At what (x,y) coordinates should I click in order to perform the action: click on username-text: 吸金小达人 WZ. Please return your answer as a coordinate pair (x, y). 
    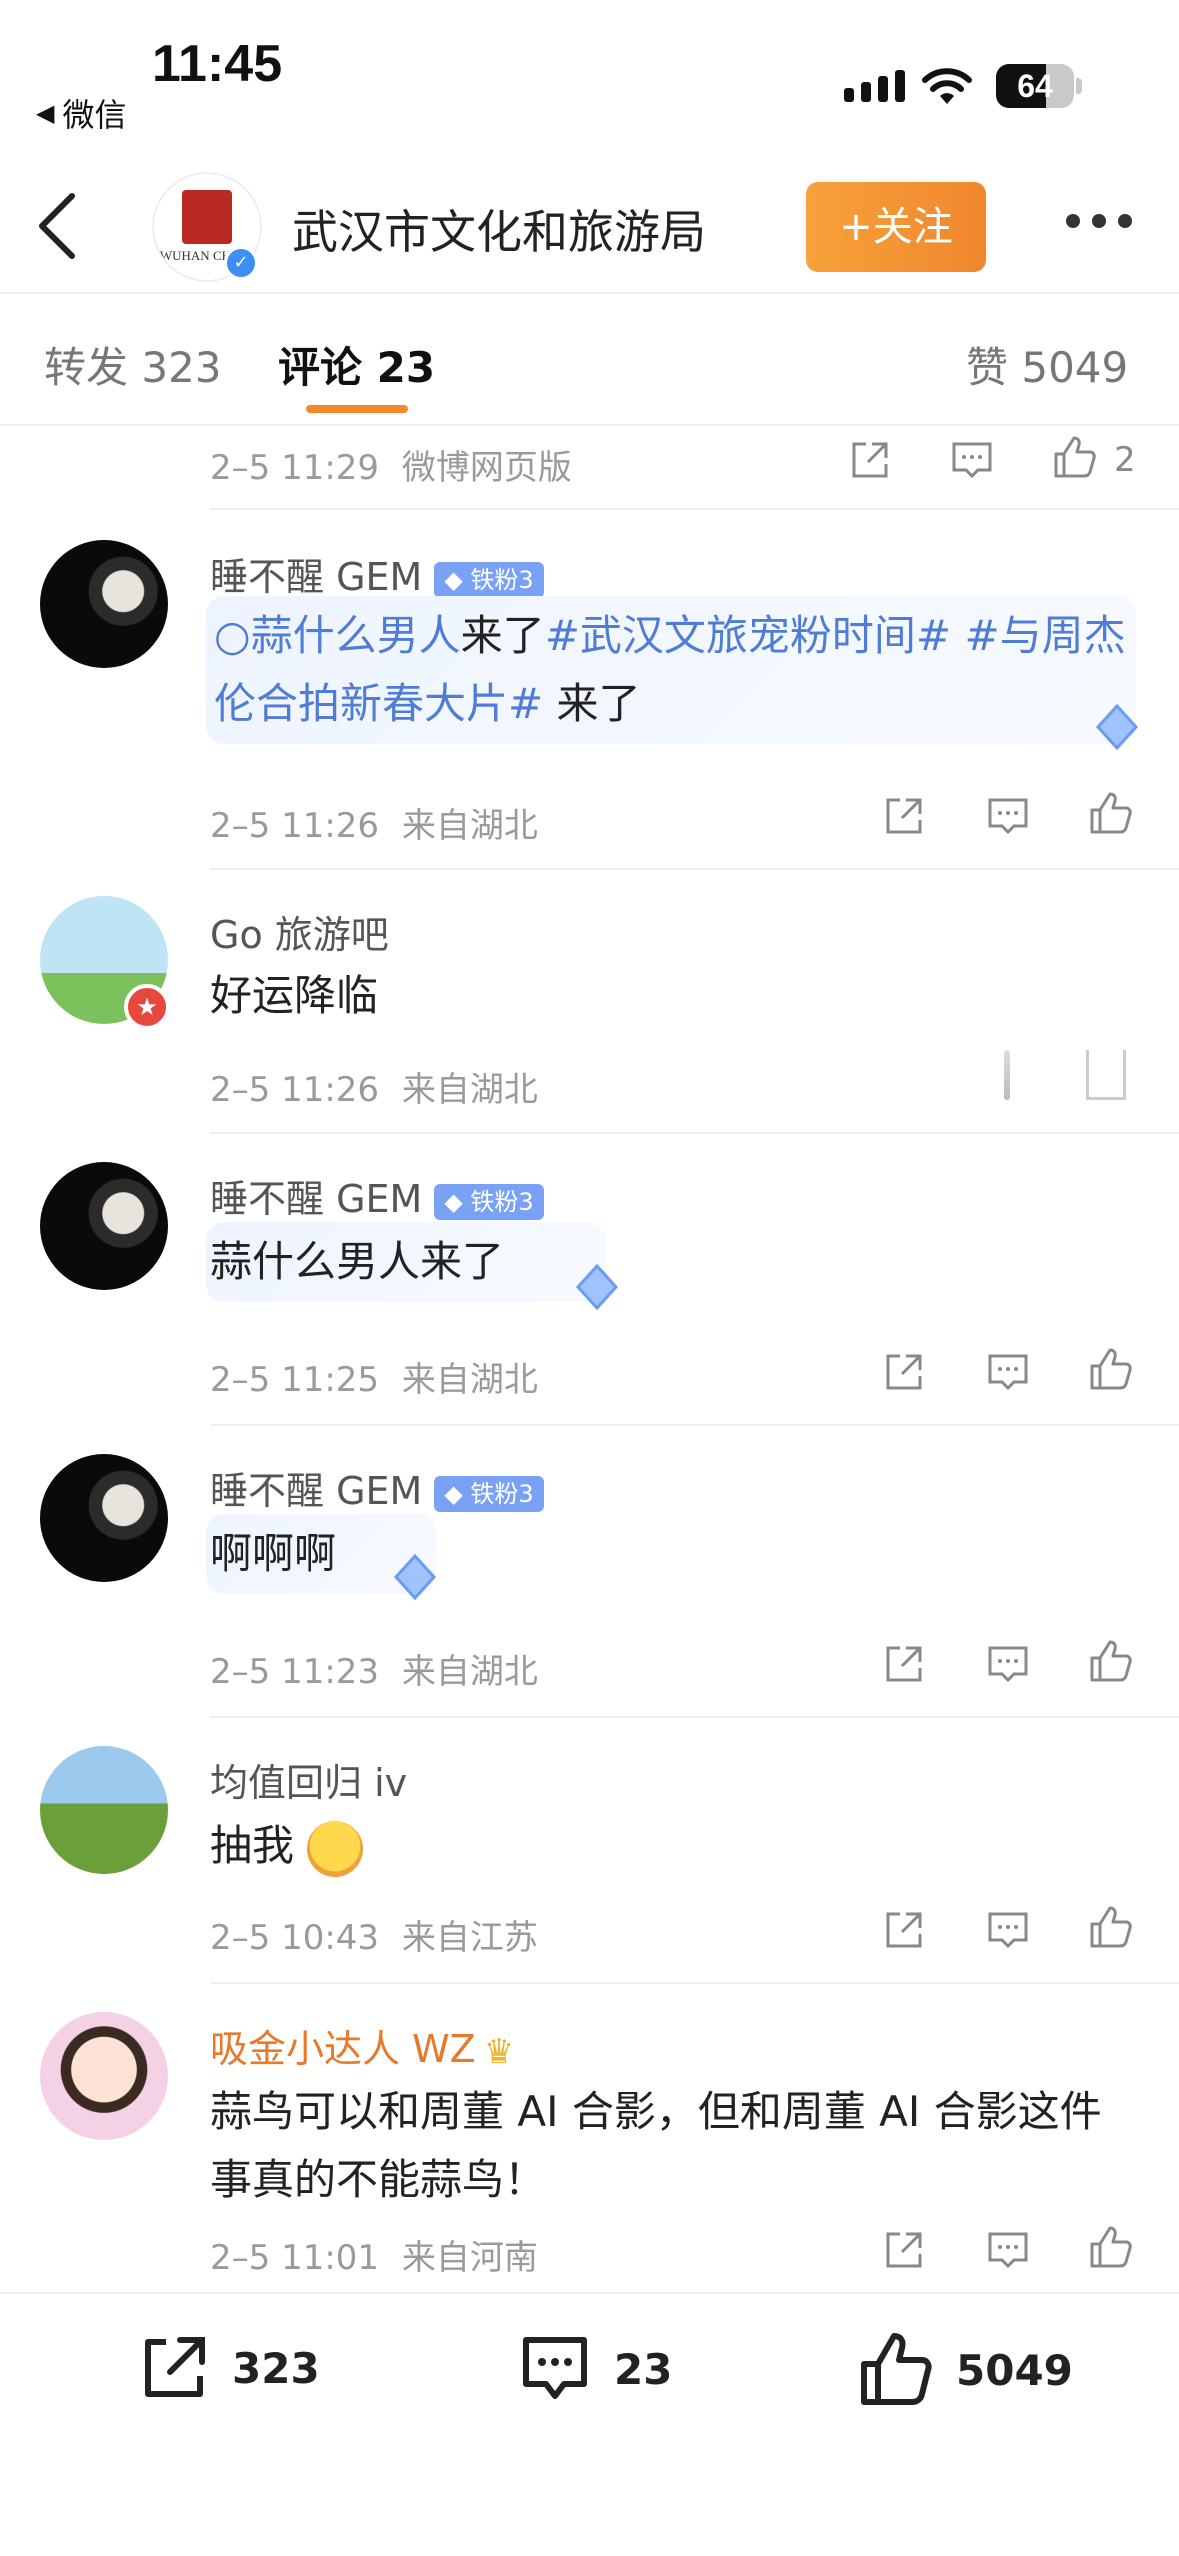
    Looking at the image, I should click on (343, 2049).